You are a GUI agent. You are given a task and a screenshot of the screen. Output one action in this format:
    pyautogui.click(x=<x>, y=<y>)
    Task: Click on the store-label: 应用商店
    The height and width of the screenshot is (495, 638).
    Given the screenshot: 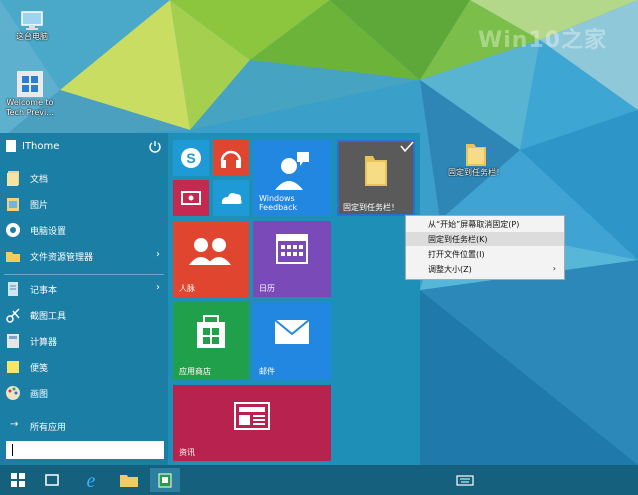 What is the action you would take?
    pyautogui.click(x=195, y=371)
    